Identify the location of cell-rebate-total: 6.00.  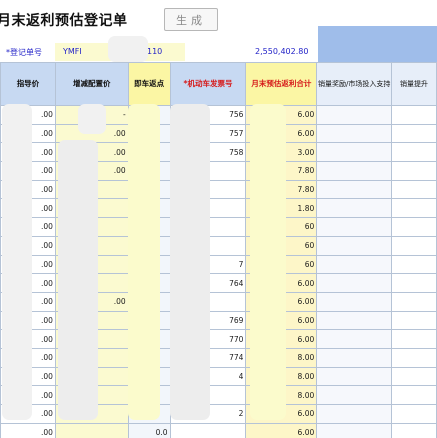
(281, 430).